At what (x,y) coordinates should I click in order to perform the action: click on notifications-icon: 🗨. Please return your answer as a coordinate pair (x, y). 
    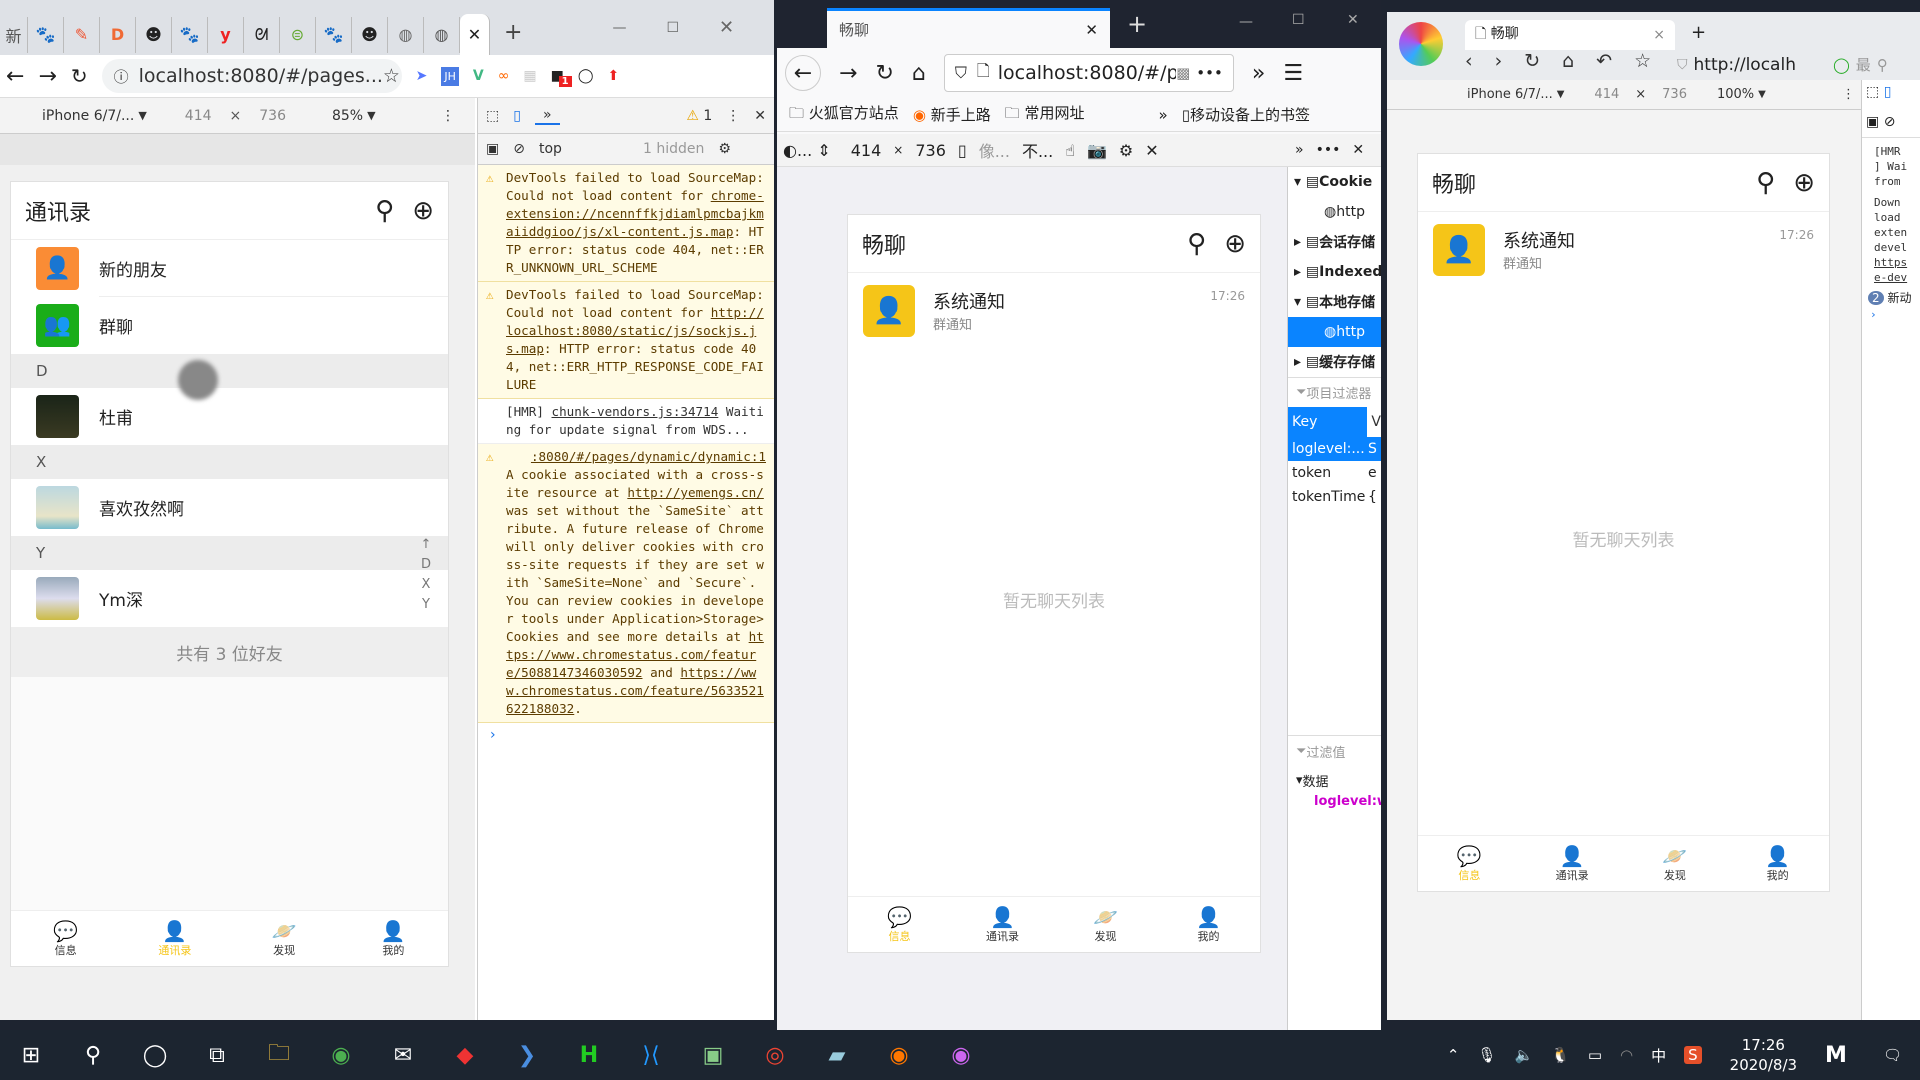
    Looking at the image, I should click on (1892, 1055).